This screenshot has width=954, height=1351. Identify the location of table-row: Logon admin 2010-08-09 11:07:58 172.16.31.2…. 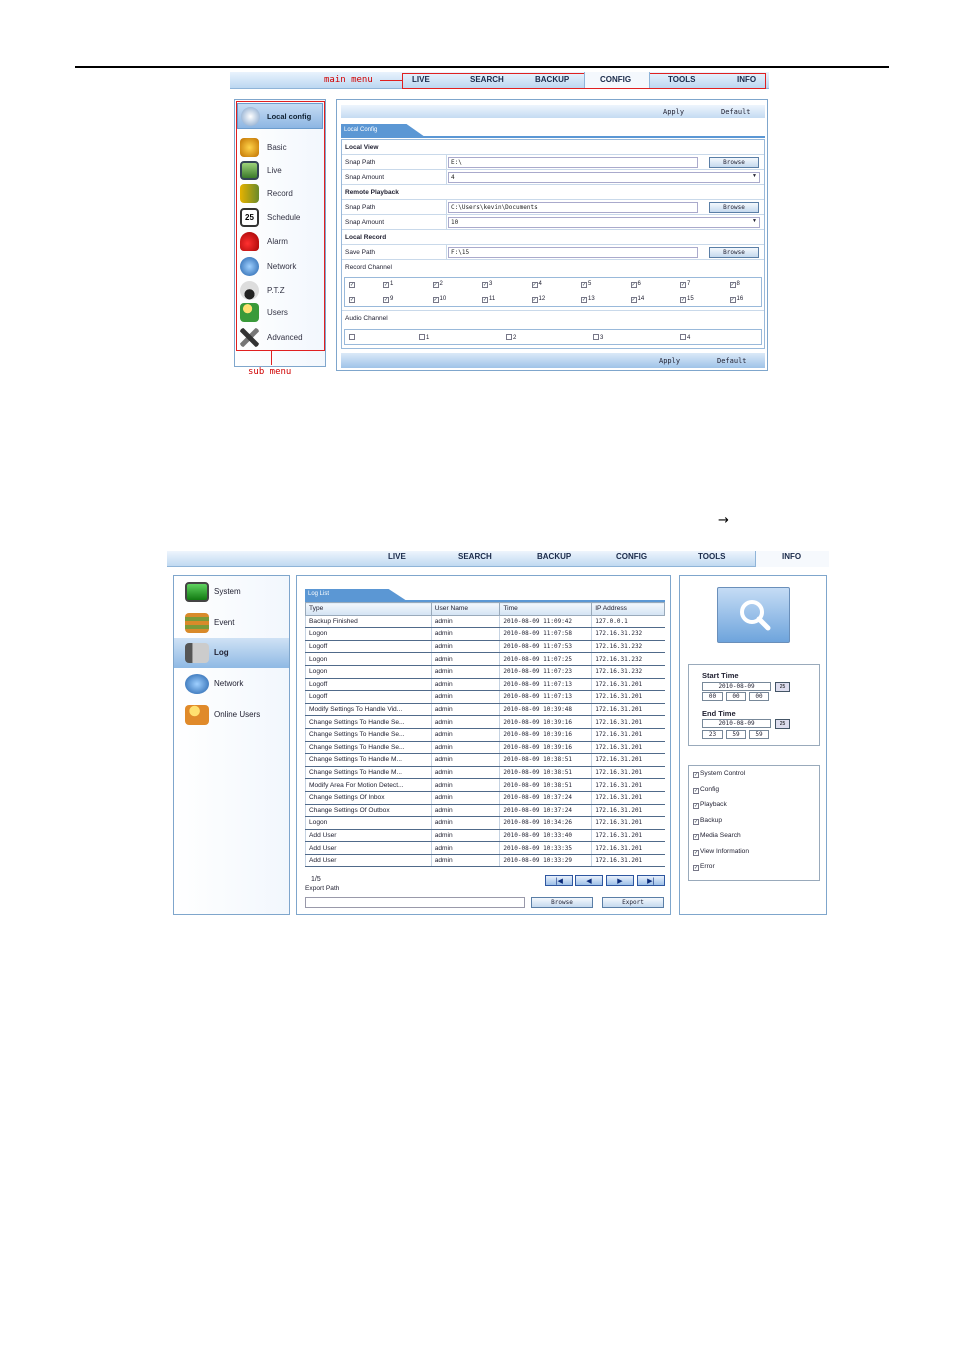
(485, 634).